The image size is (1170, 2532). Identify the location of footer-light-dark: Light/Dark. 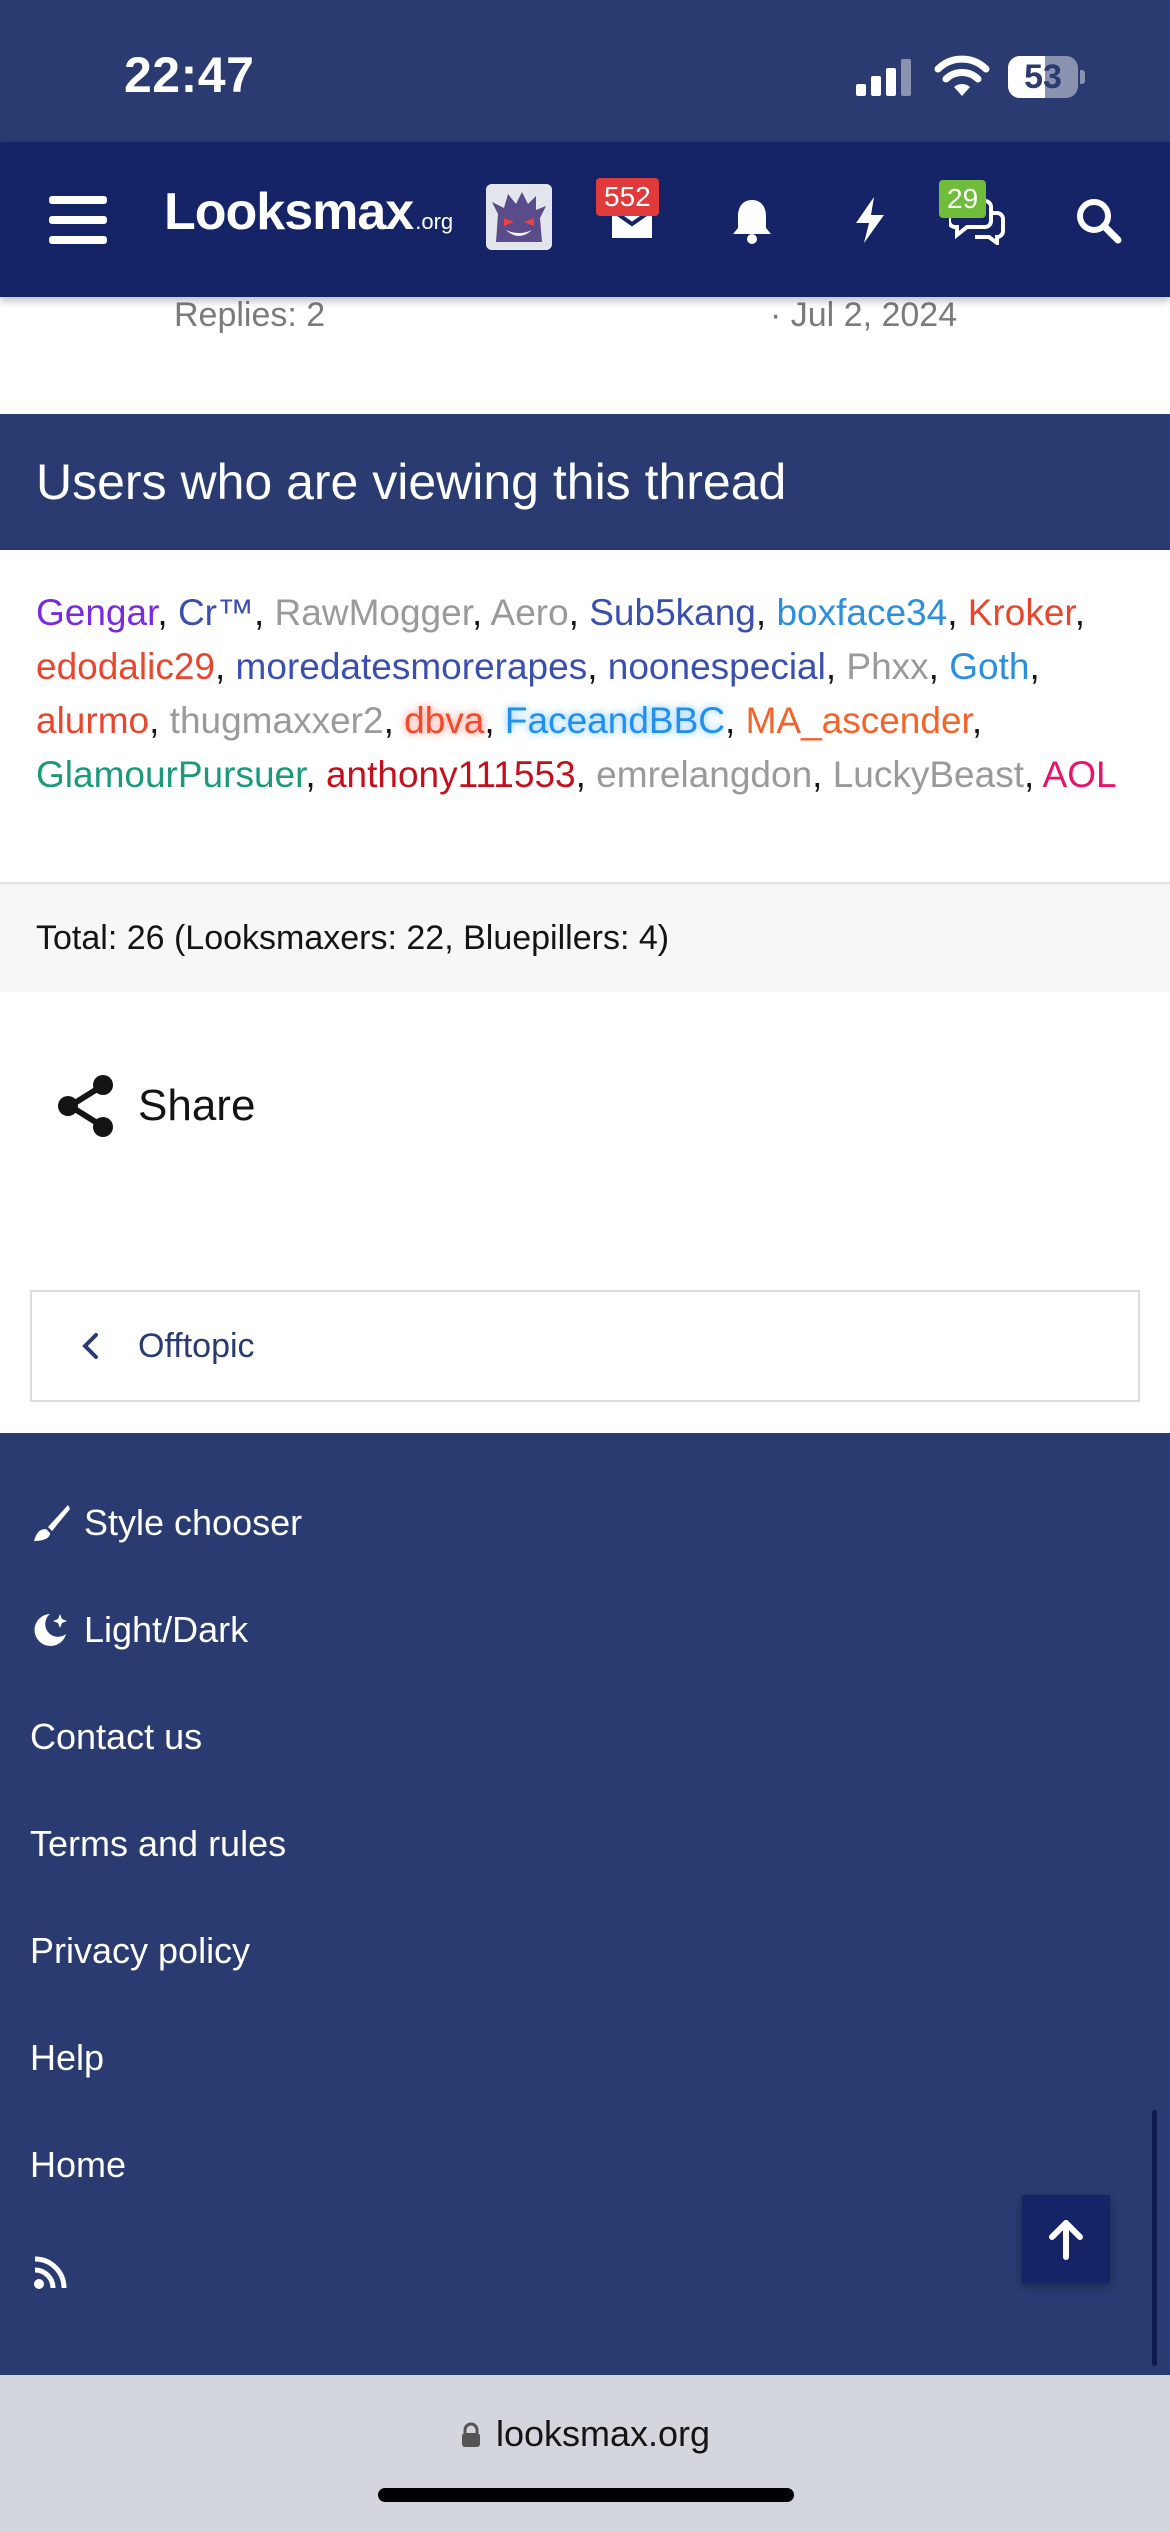
(139, 1630).